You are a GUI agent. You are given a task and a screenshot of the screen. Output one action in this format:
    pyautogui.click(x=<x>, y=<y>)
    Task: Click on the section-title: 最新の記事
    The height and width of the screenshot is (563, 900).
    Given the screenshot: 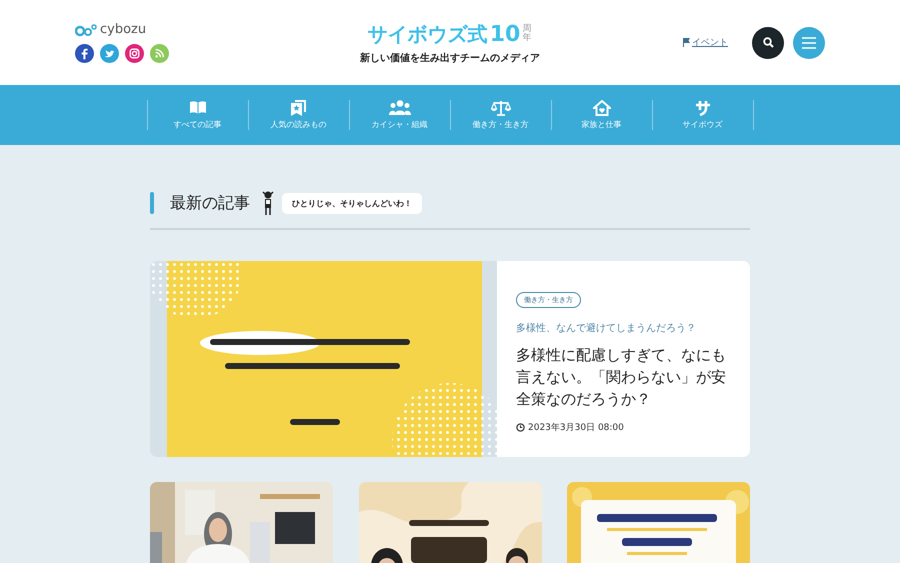 What is the action you would take?
    pyautogui.click(x=210, y=203)
    